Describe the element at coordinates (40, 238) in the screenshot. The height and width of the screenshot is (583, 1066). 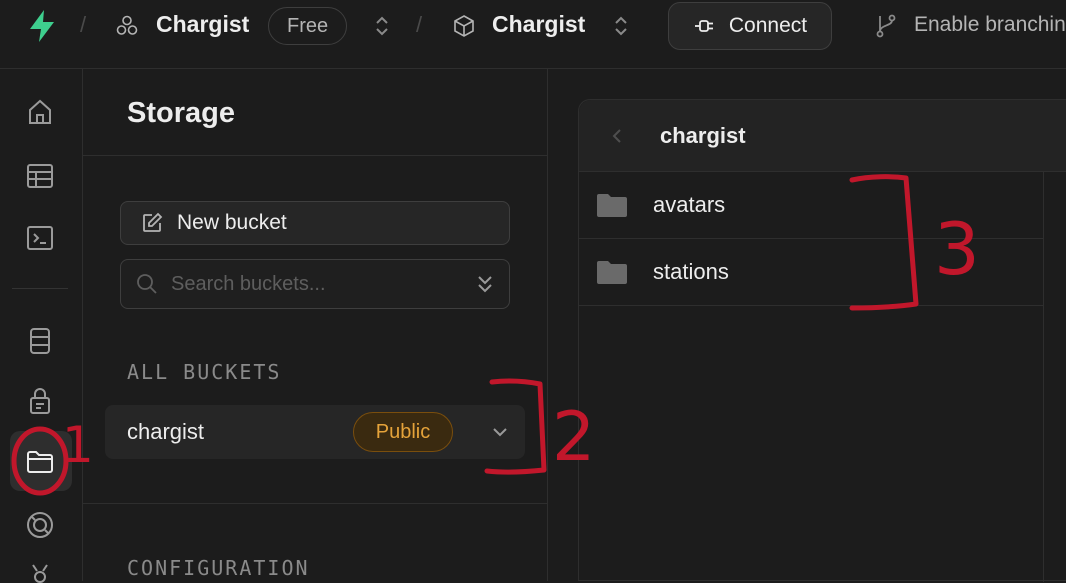
I see `sql-editor-icon` at that location.